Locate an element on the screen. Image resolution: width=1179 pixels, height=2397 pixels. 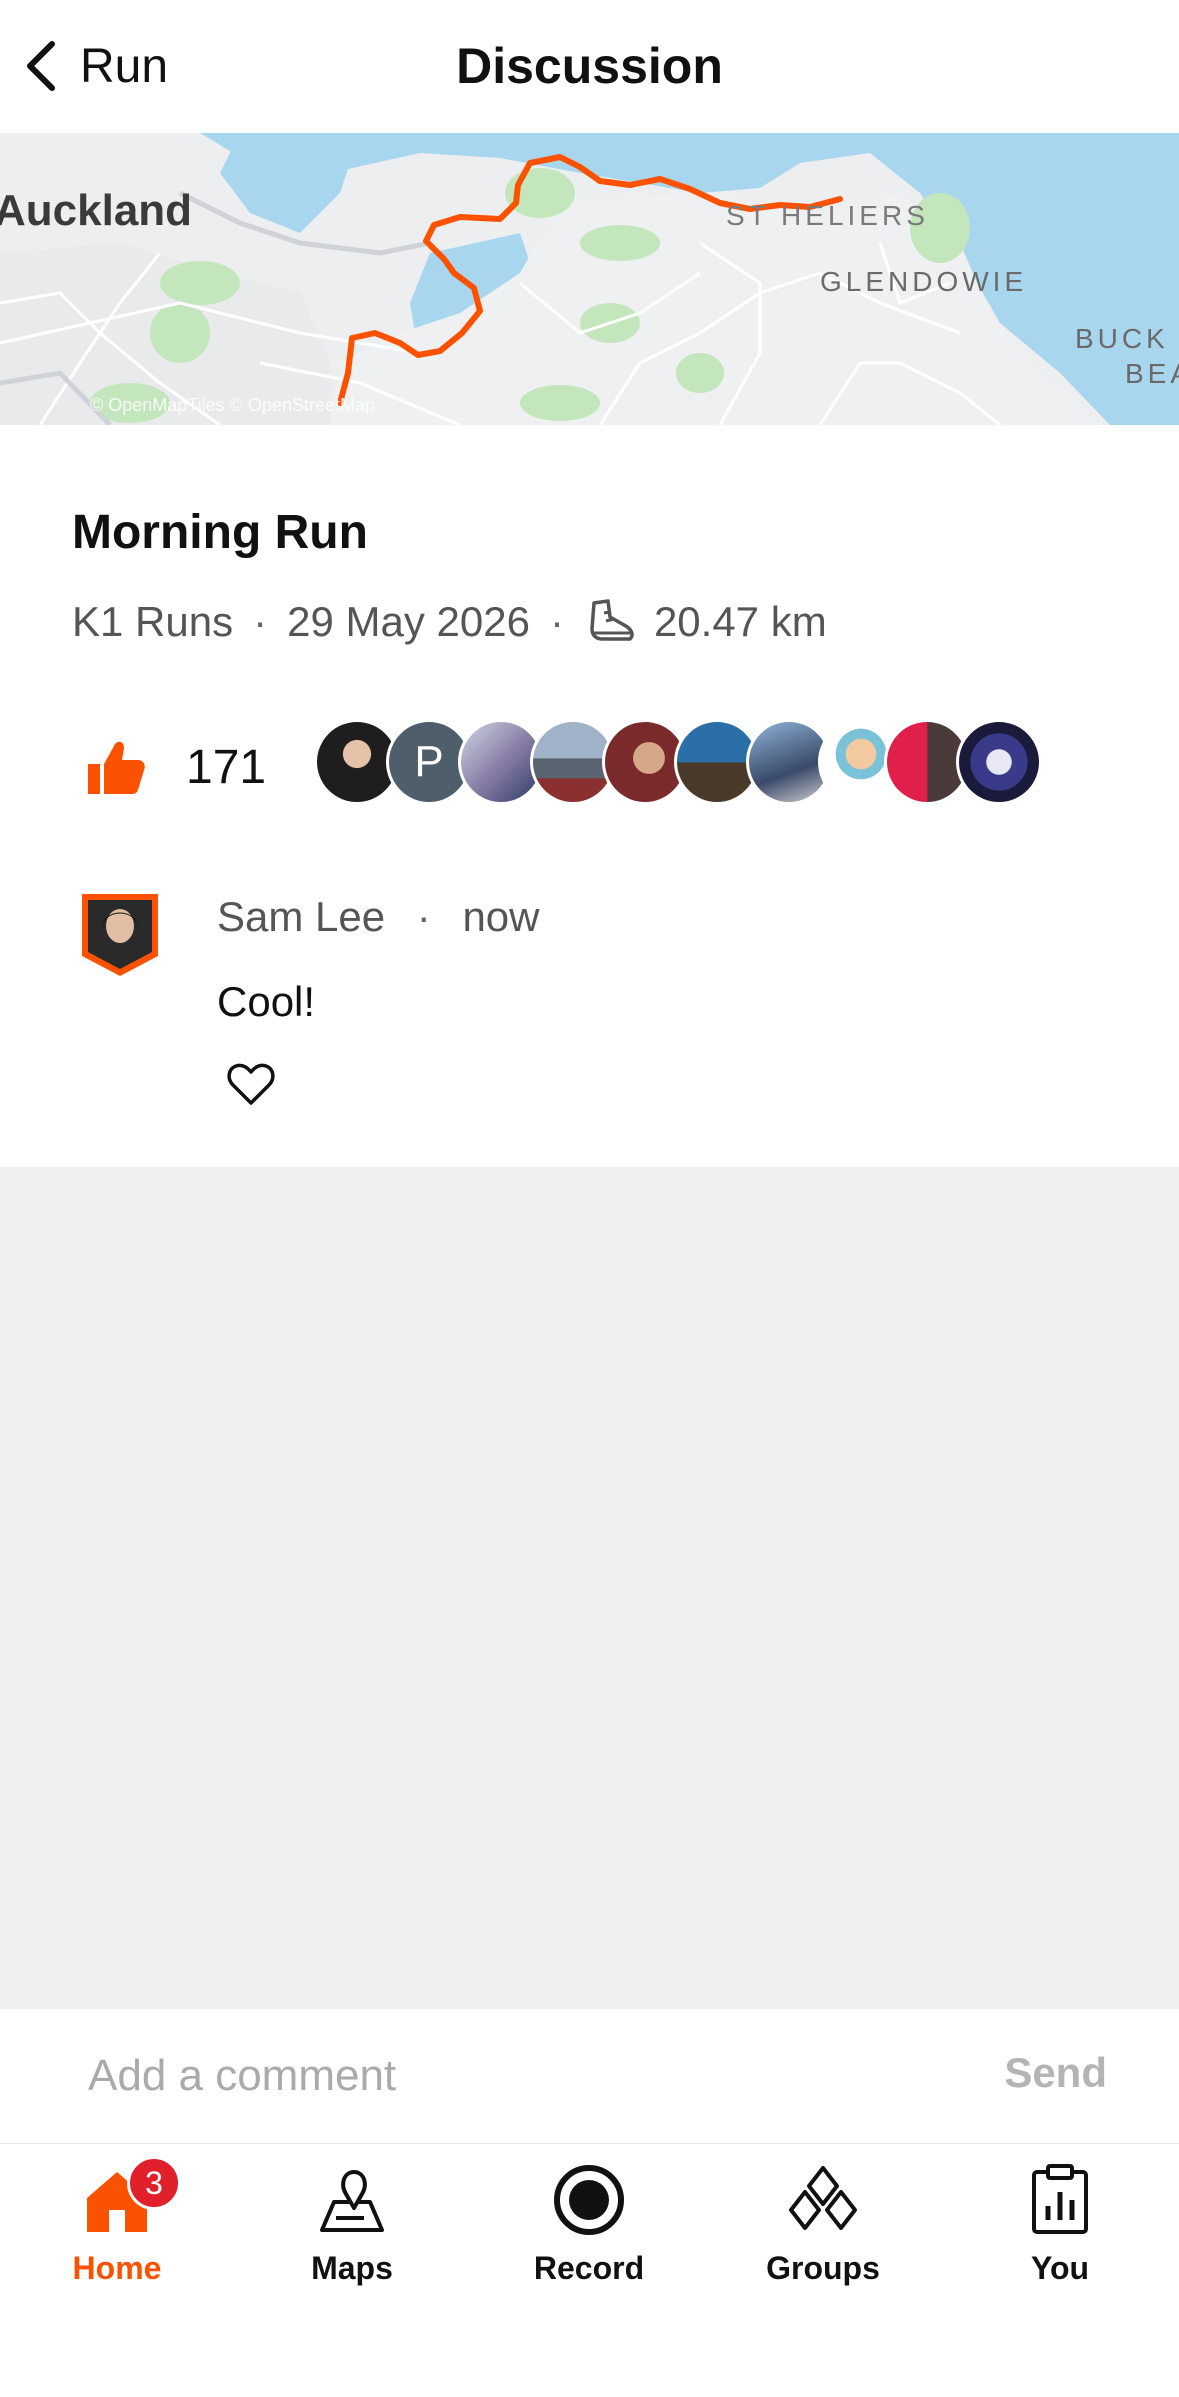
comment-input is located at coordinates (518, 2076).